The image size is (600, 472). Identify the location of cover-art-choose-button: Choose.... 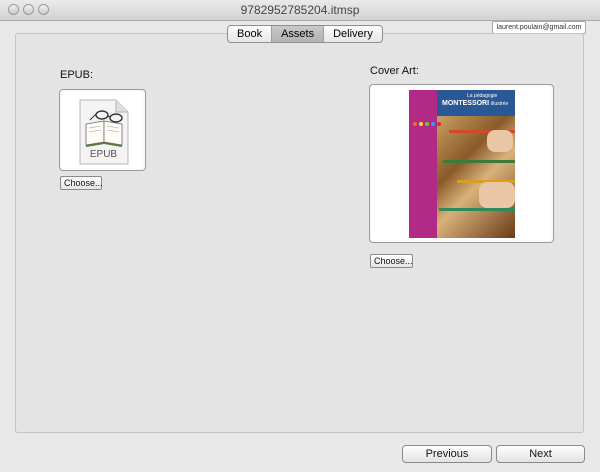
(391, 261).